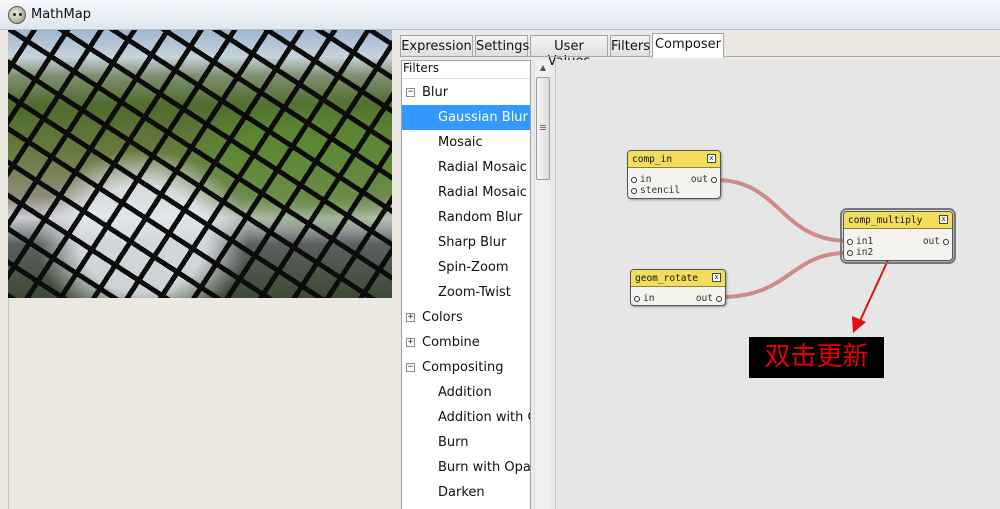 The image size is (1000, 509). What do you see at coordinates (61, 14) in the screenshot?
I see `window-title: MathMap` at bounding box center [61, 14].